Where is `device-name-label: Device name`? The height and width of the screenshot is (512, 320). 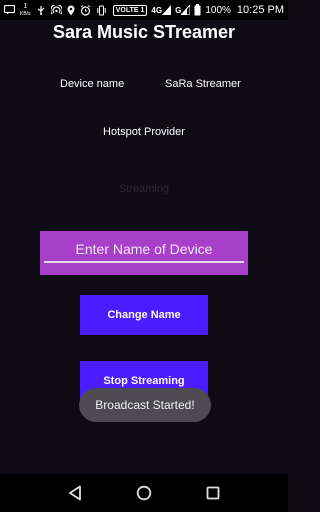
device-name-label: Device name is located at coordinates (92, 84).